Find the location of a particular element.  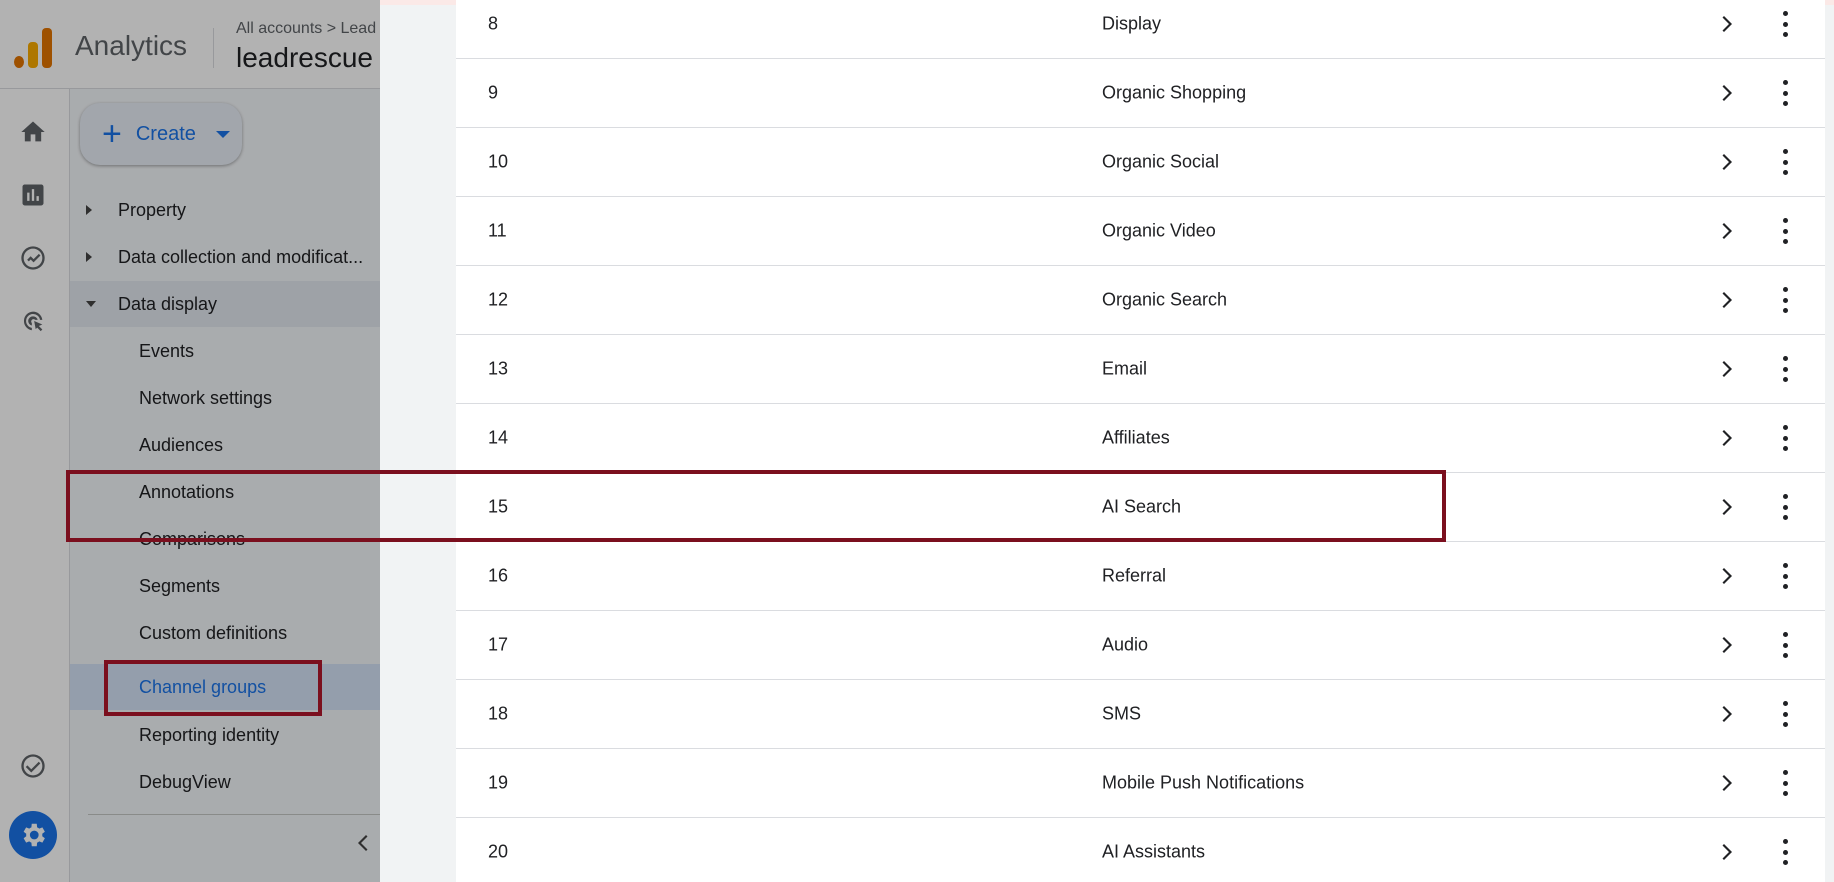

table-row: 9 Organic Shopping is located at coordinates (1140, 93).